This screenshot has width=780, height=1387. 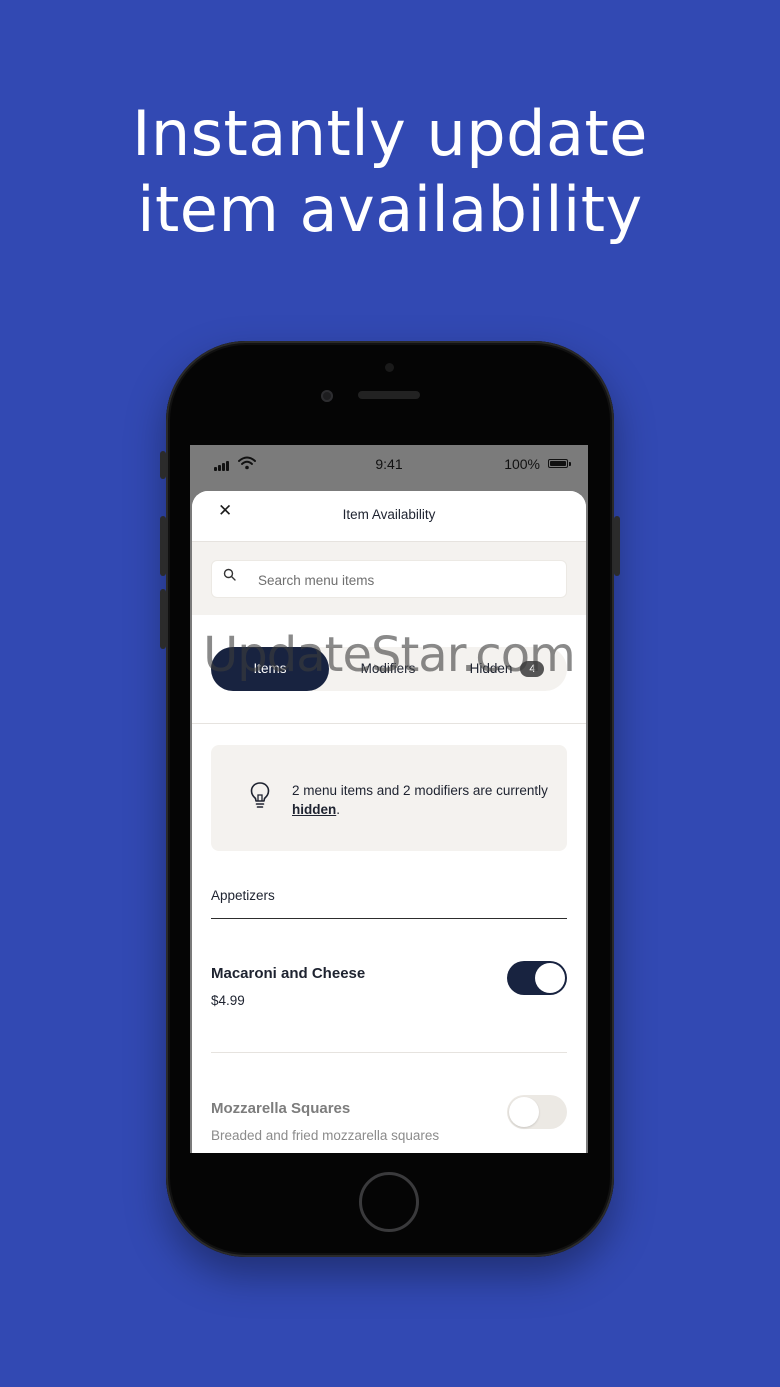 What do you see at coordinates (163, 465) in the screenshot?
I see `silent-switch` at bounding box center [163, 465].